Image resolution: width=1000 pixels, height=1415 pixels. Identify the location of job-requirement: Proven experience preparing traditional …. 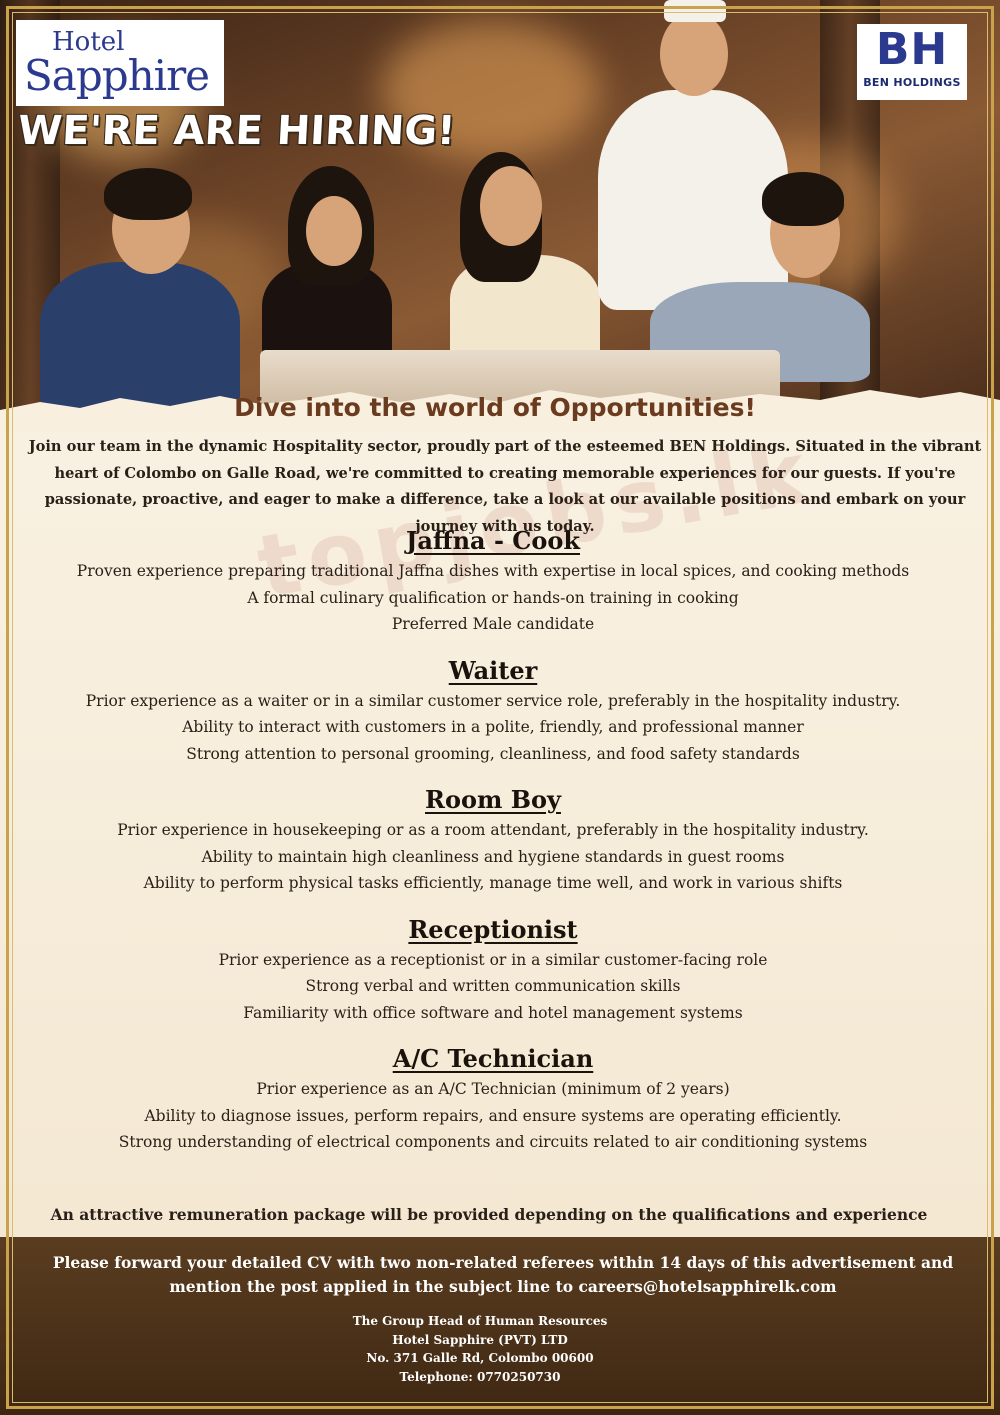
(493, 571).